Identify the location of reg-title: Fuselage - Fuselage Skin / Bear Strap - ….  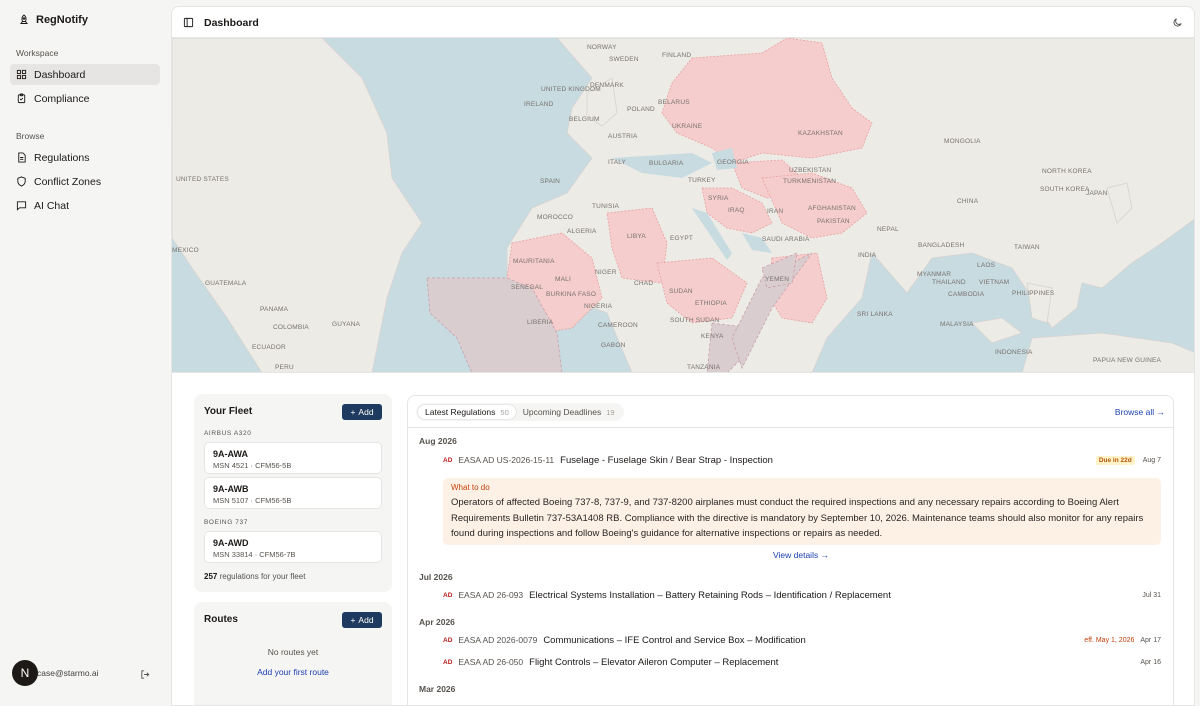
(666, 460).